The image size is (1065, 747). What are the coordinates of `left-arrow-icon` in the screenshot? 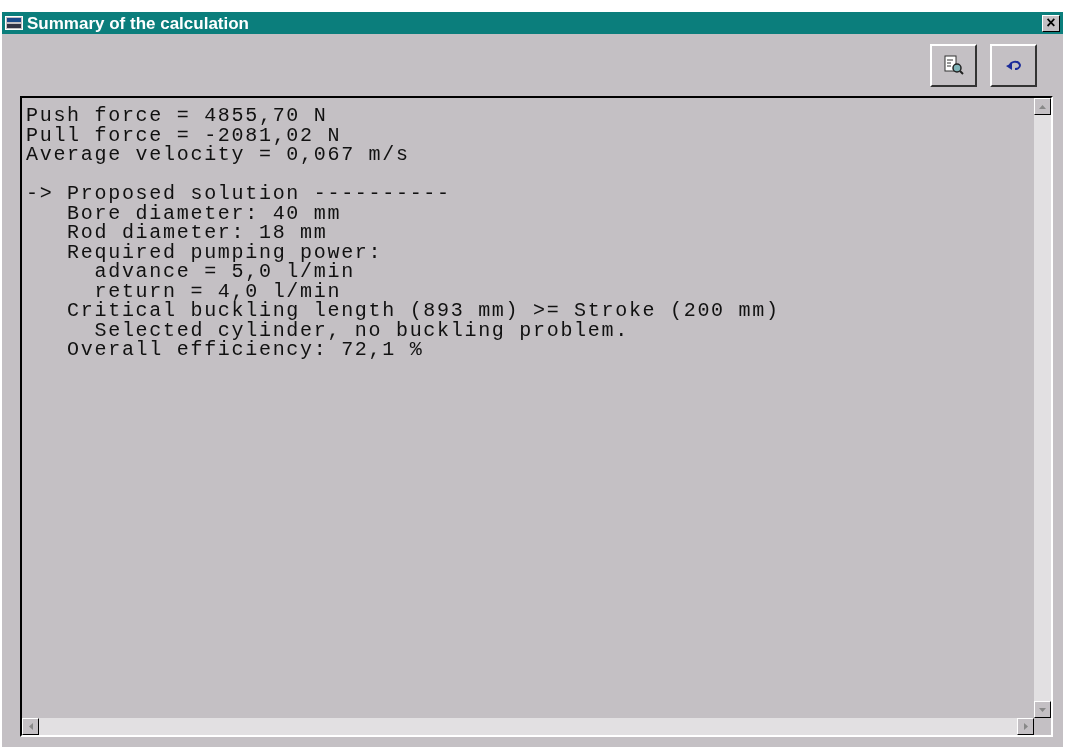 It's located at (30, 726).